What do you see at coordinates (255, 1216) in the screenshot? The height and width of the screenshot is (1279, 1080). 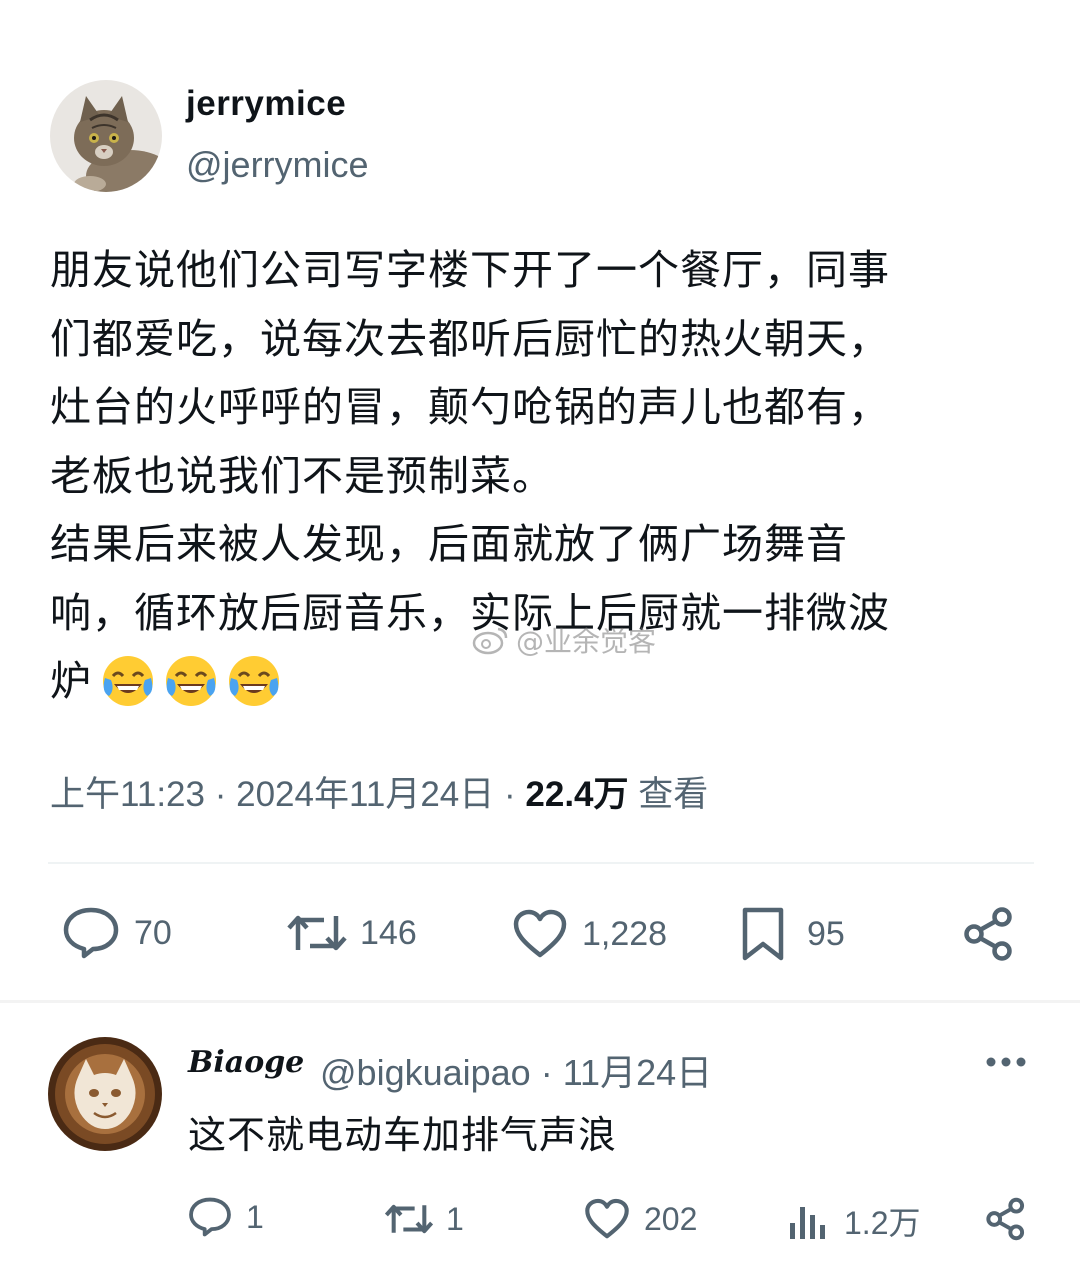 I see `reply-reply-count: 1` at bounding box center [255, 1216].